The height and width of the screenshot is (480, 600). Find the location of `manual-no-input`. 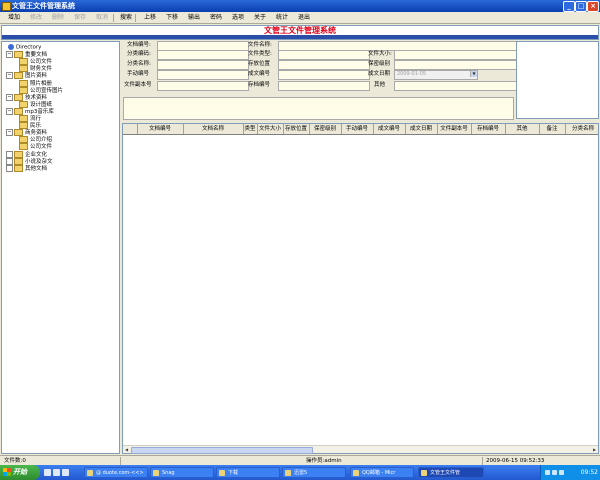

manual-no-input is located at coordinates (203, 75).